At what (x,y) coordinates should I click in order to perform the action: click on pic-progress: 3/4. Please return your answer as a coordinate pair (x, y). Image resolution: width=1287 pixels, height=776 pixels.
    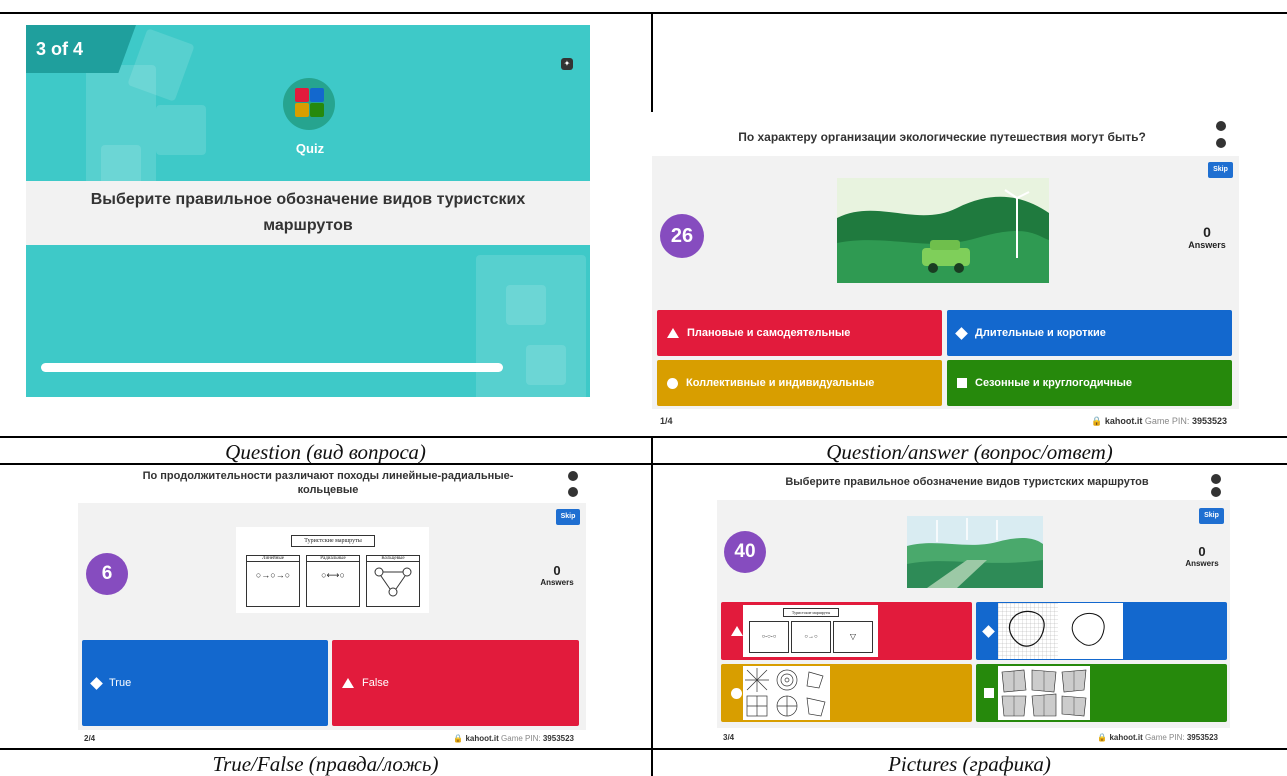
    Looking at the image, I should click on (729, 737).